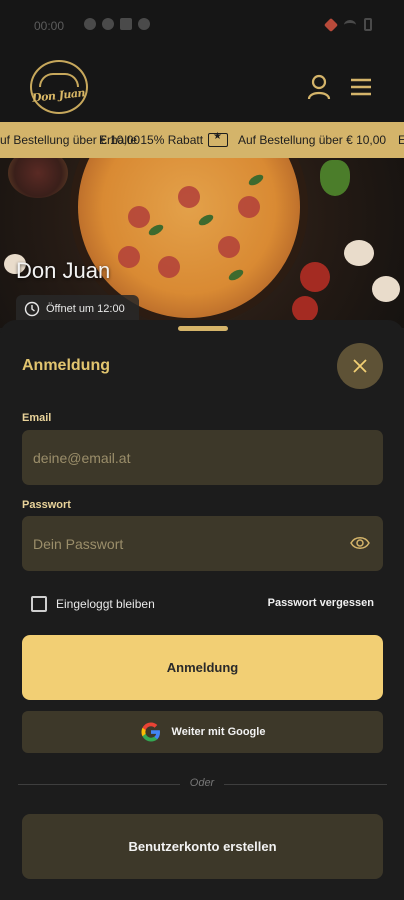 The width and height of the screenshot is (404, 900). I want to click on status-time: 00:00, so click(49, 26).